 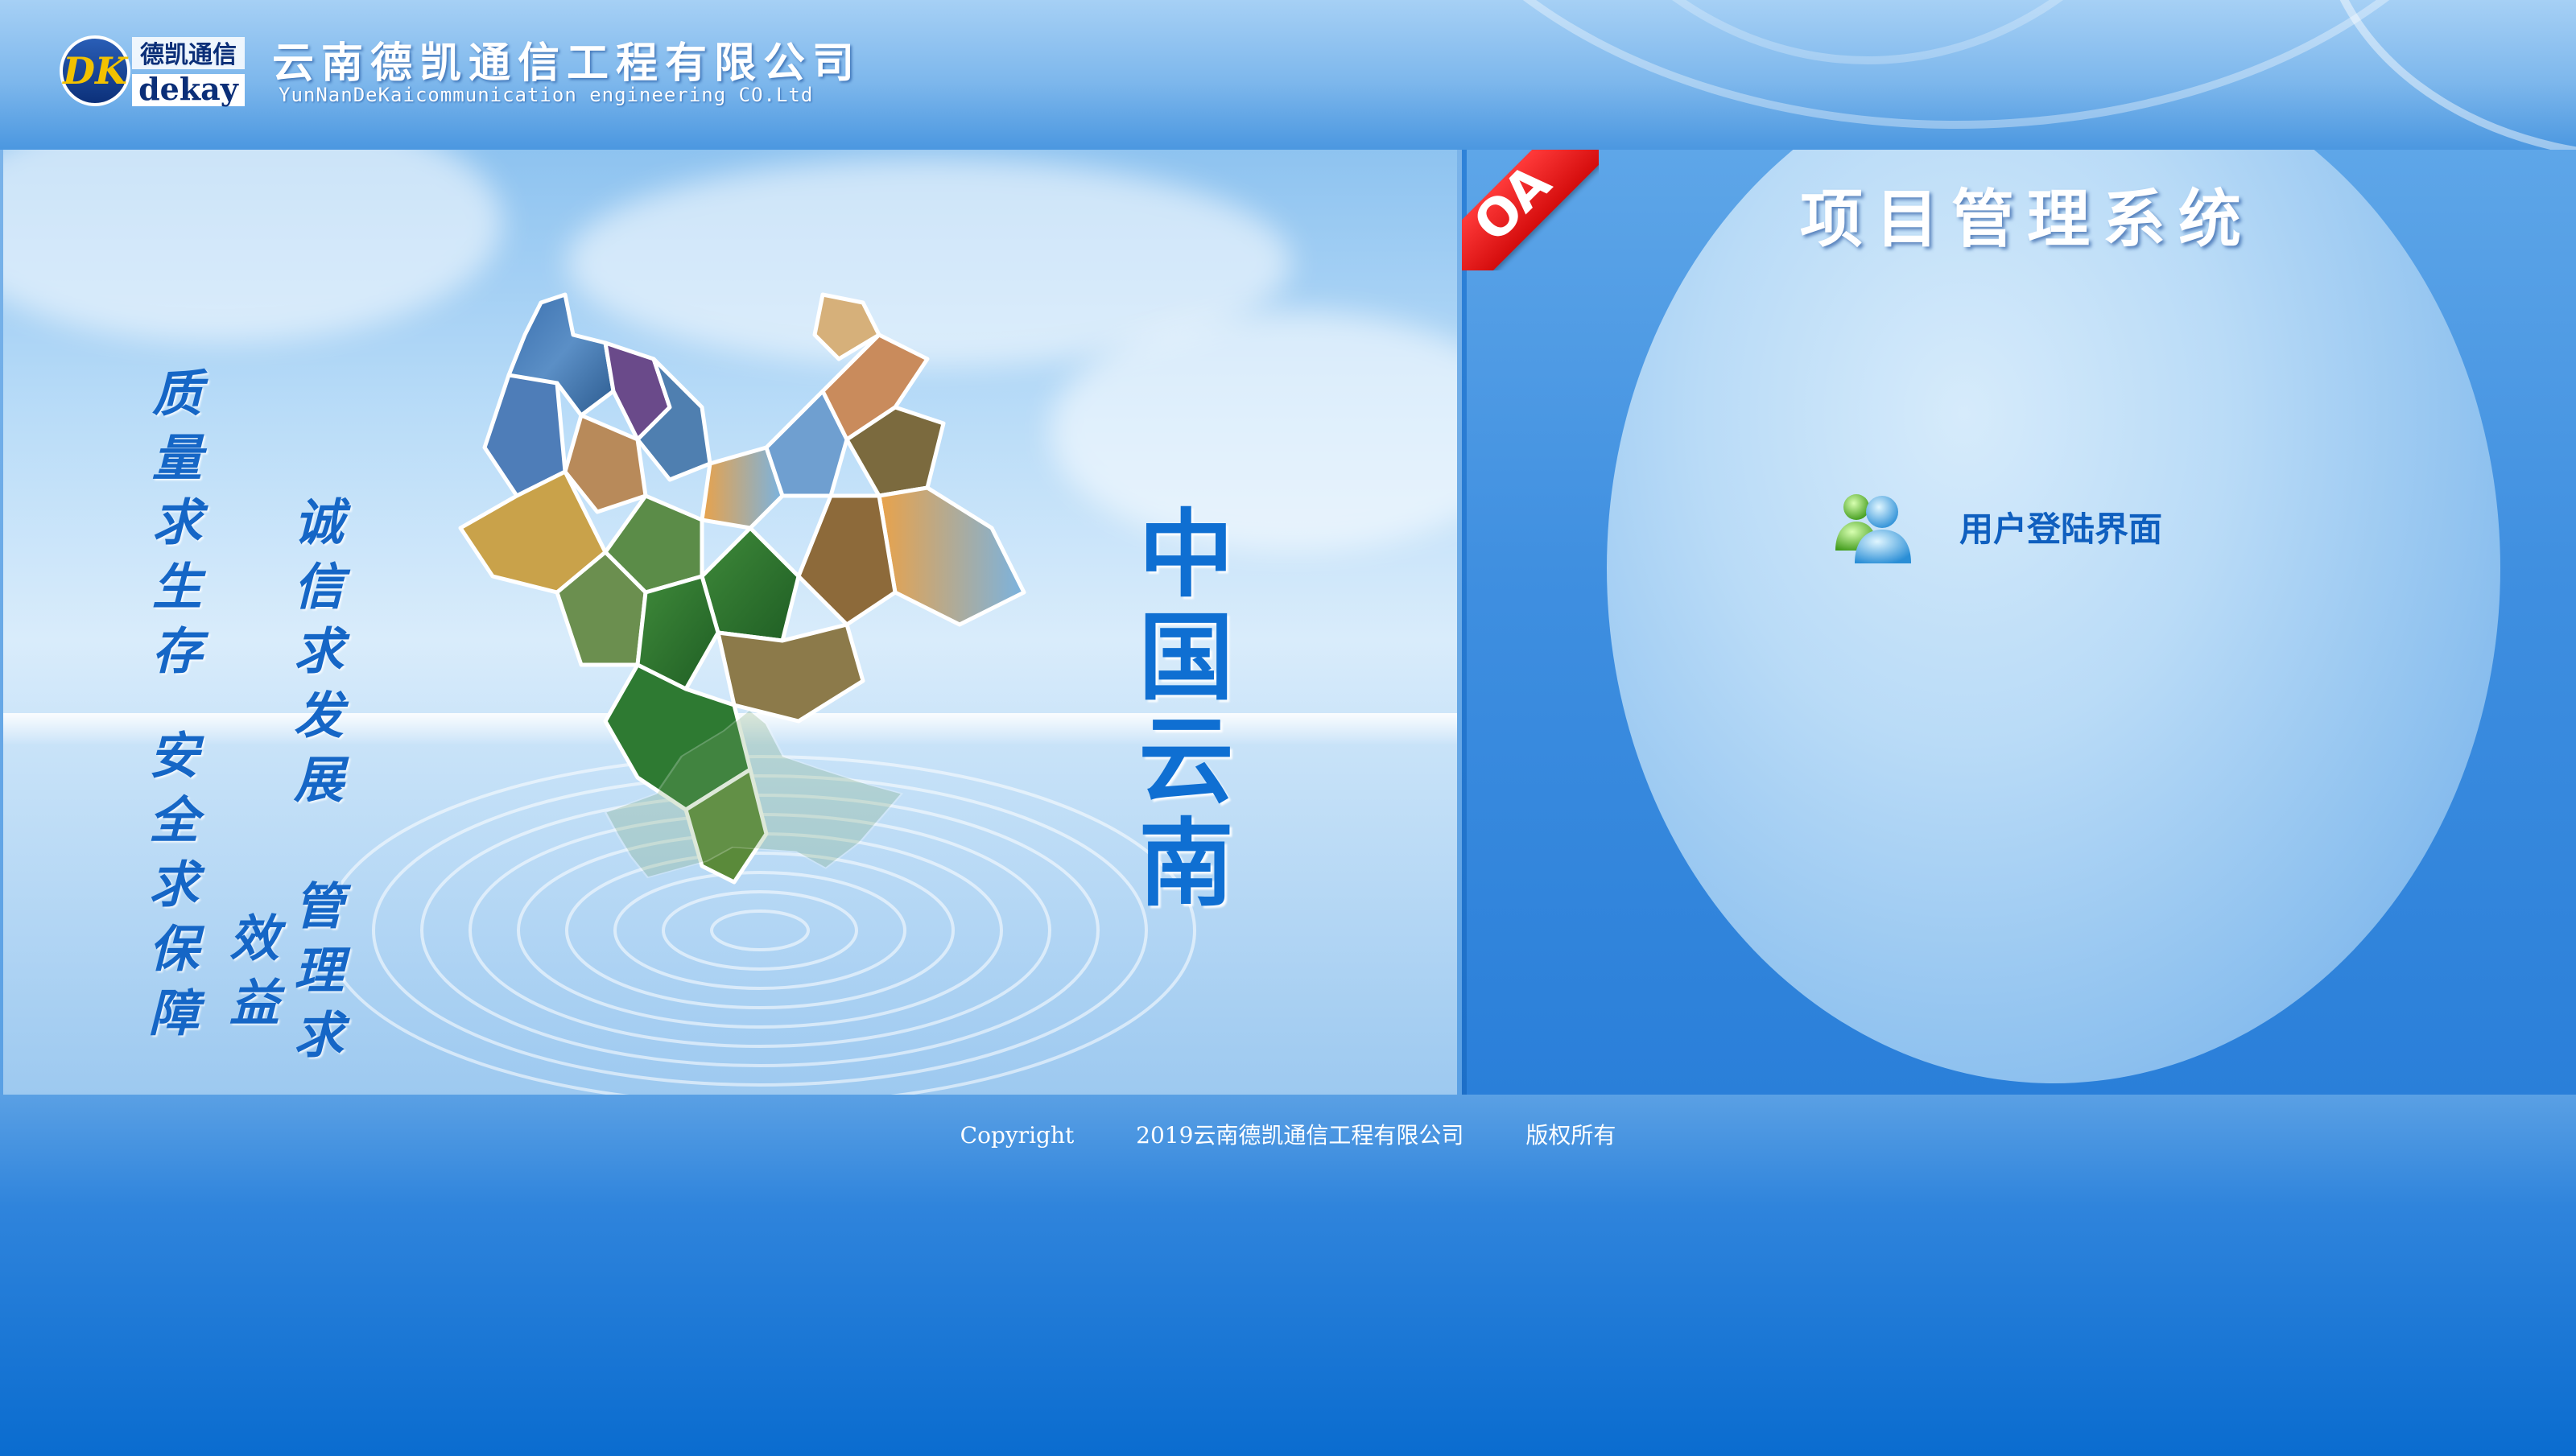 I want to click on logo-icon: DK 德凯通信 dekay, so click(x=152, y=71).